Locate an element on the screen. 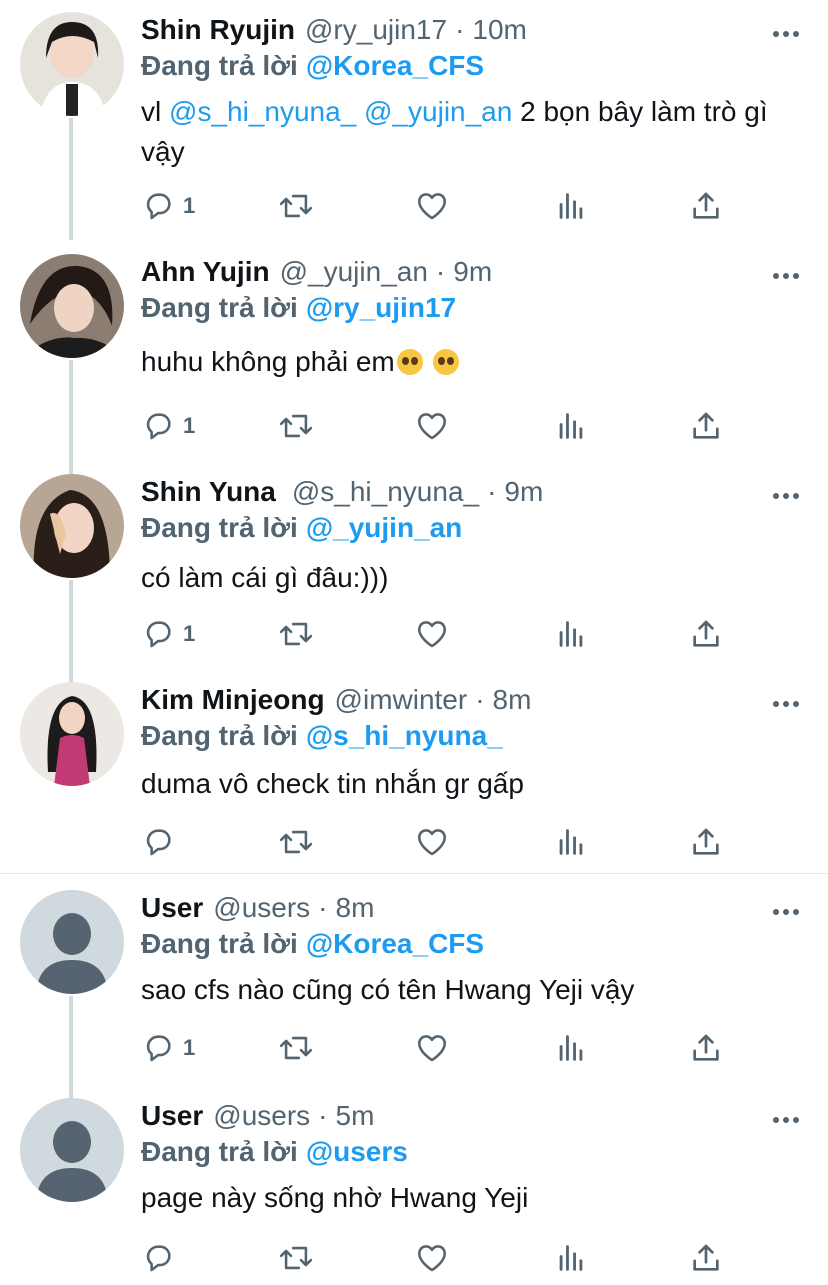 Image resolution: width=828 pixels, height=1285 pixels. tweet-header: User @users · 5m is located at coordinates (257, 1117).